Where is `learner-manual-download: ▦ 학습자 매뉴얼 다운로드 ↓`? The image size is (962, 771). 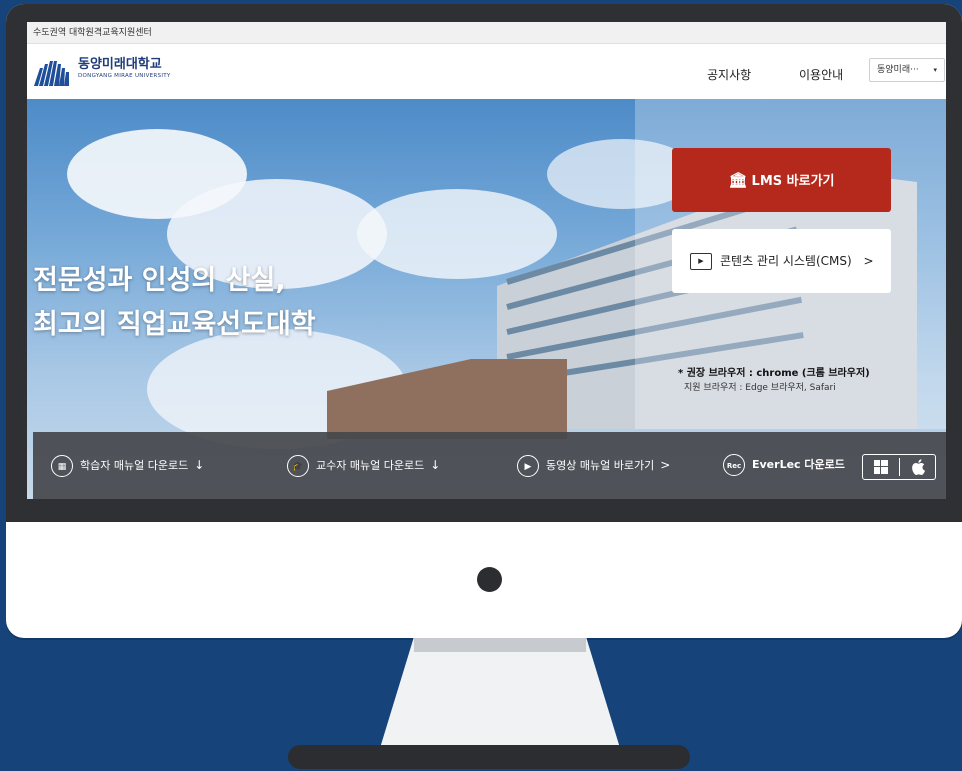
learner-manual-download: ▦ 학습자 매뉴얼 다운로드 ↓ is located at coordinates (127, 465).